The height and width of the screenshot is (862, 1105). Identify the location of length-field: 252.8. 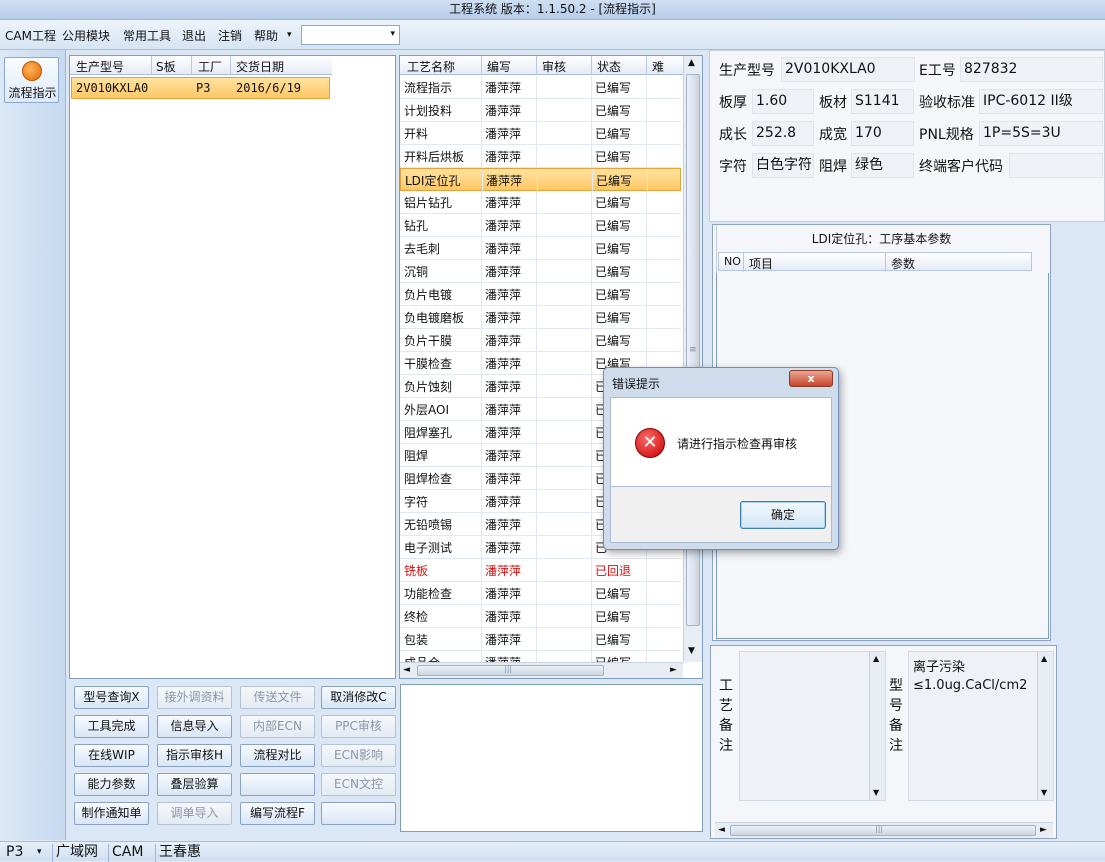
(783, 133).